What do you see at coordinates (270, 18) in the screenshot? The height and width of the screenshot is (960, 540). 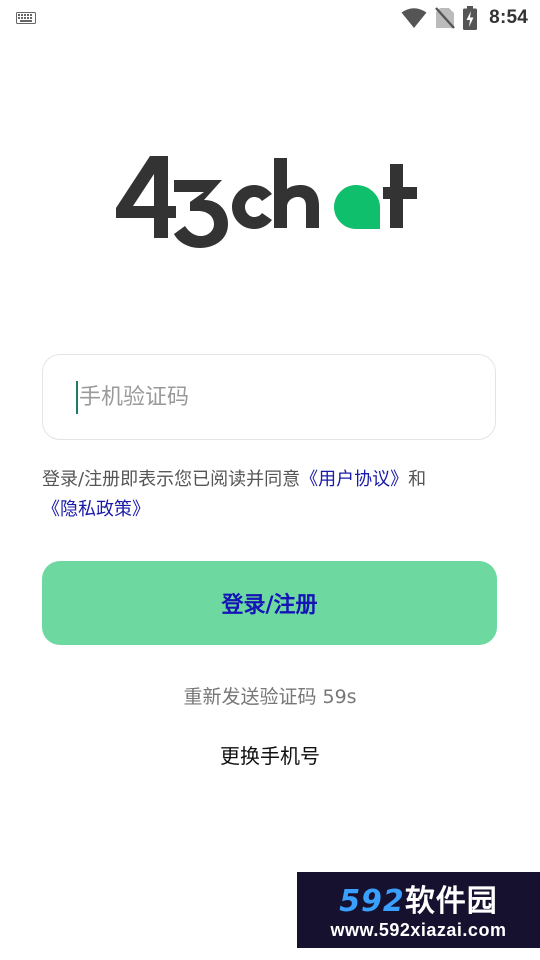 I see `status-bar: 8:54` at bounding box center [270, 18].